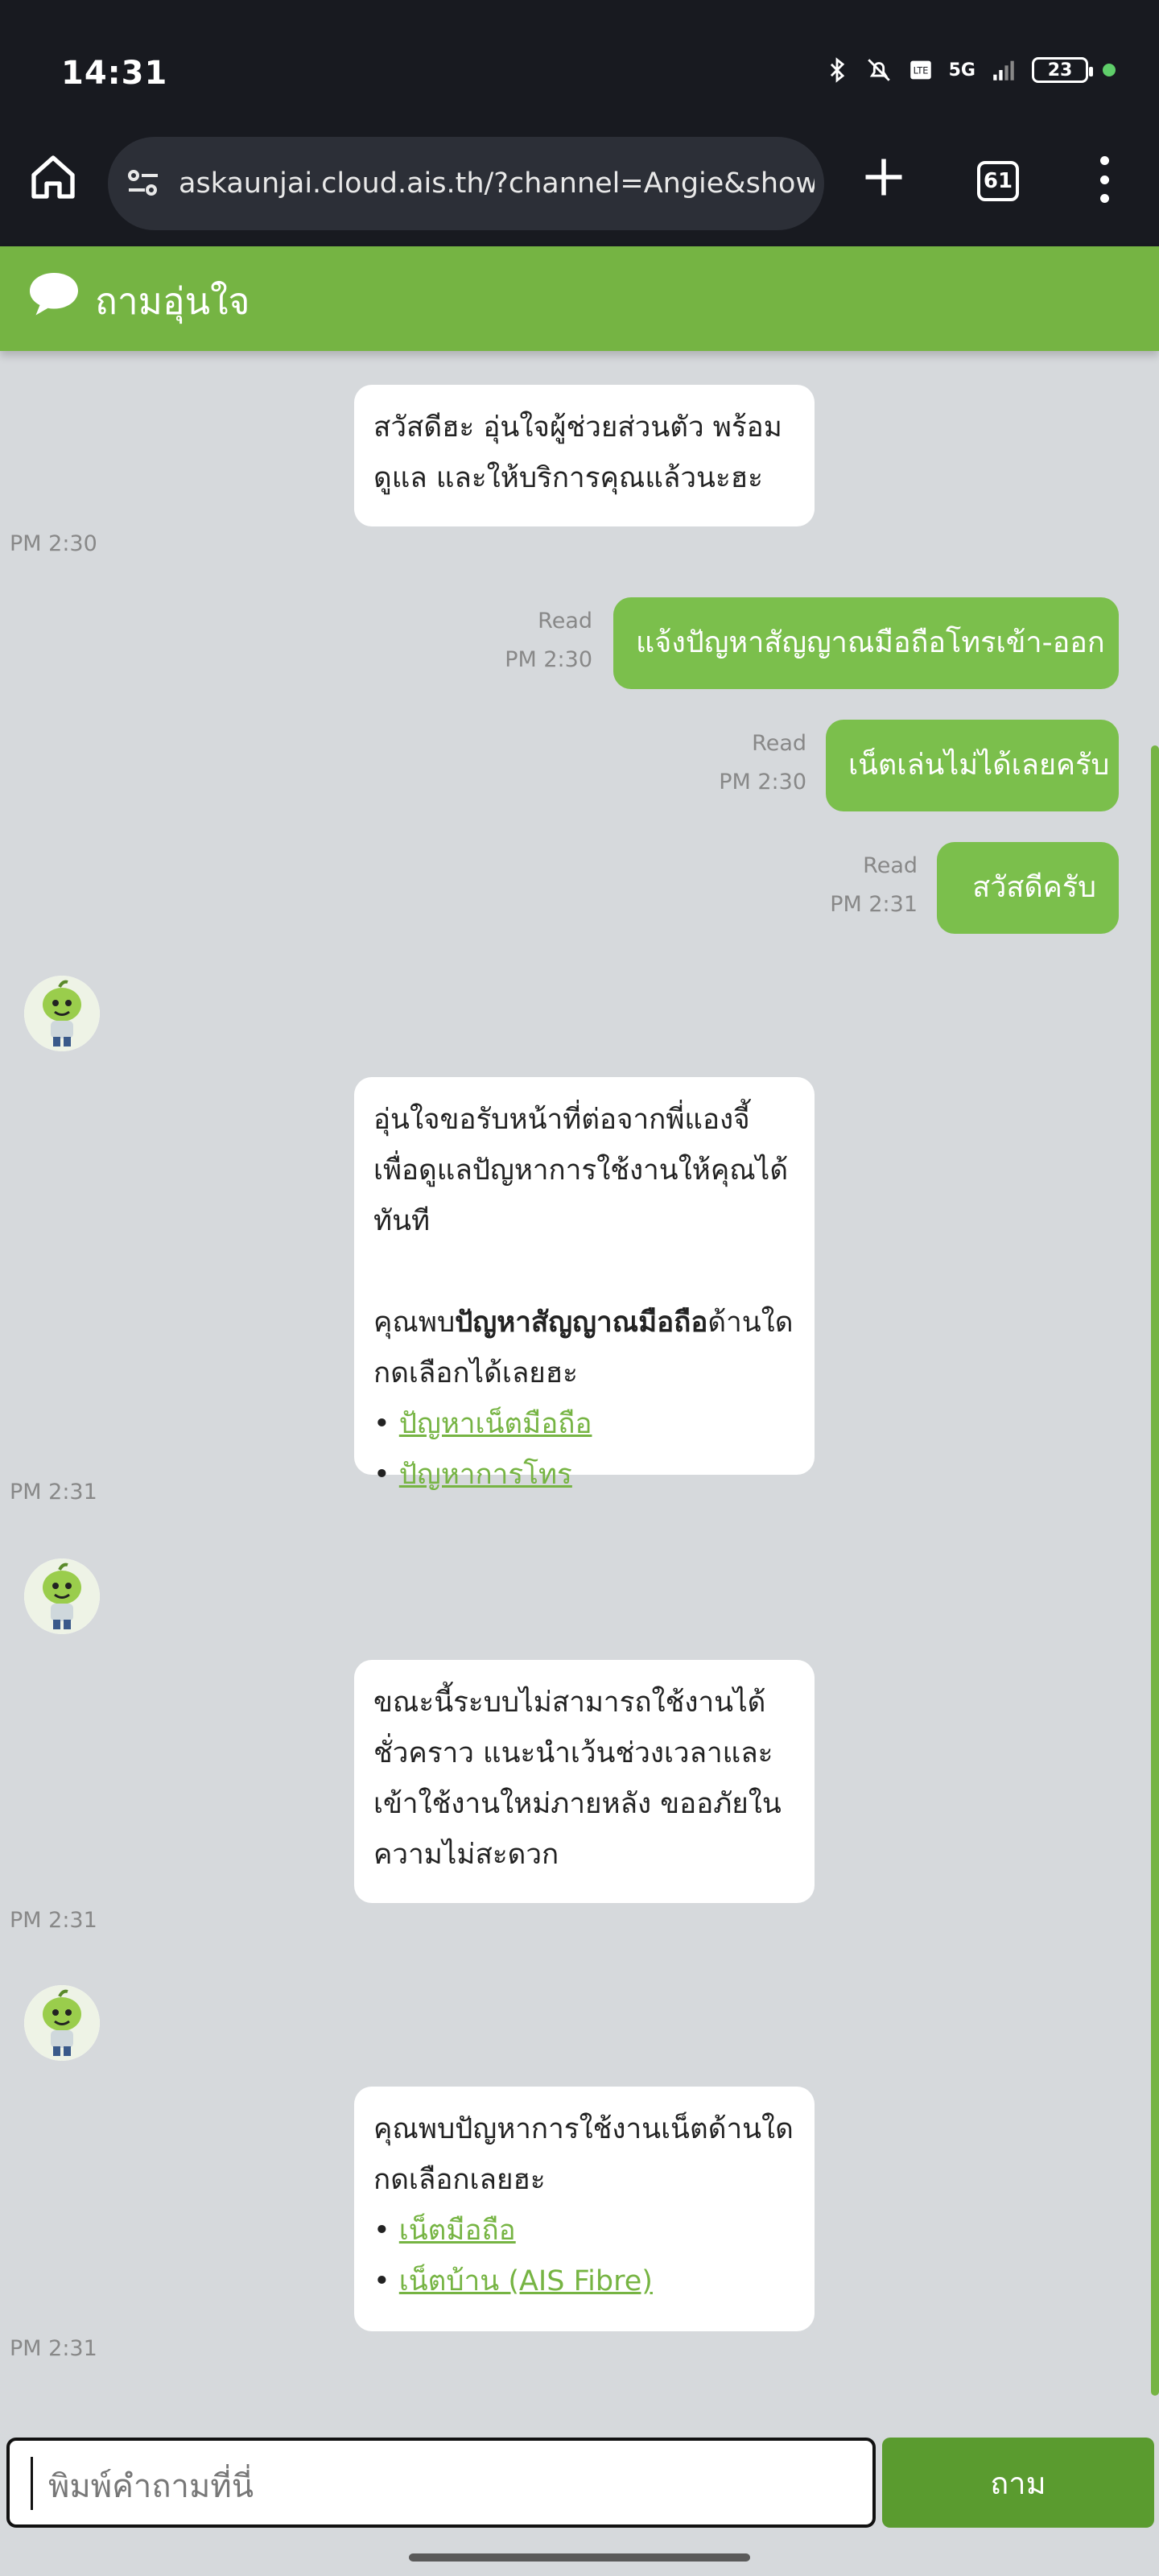 The width and height of the screenshot is (1159, 2576). I want to click on privacy-dot-icon, so click(1109, 70).